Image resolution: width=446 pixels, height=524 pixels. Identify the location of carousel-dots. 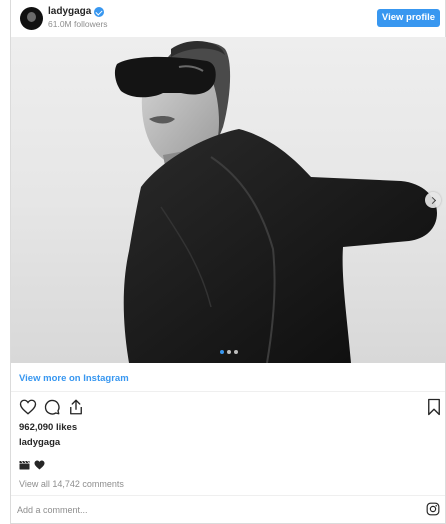
(229, 352).